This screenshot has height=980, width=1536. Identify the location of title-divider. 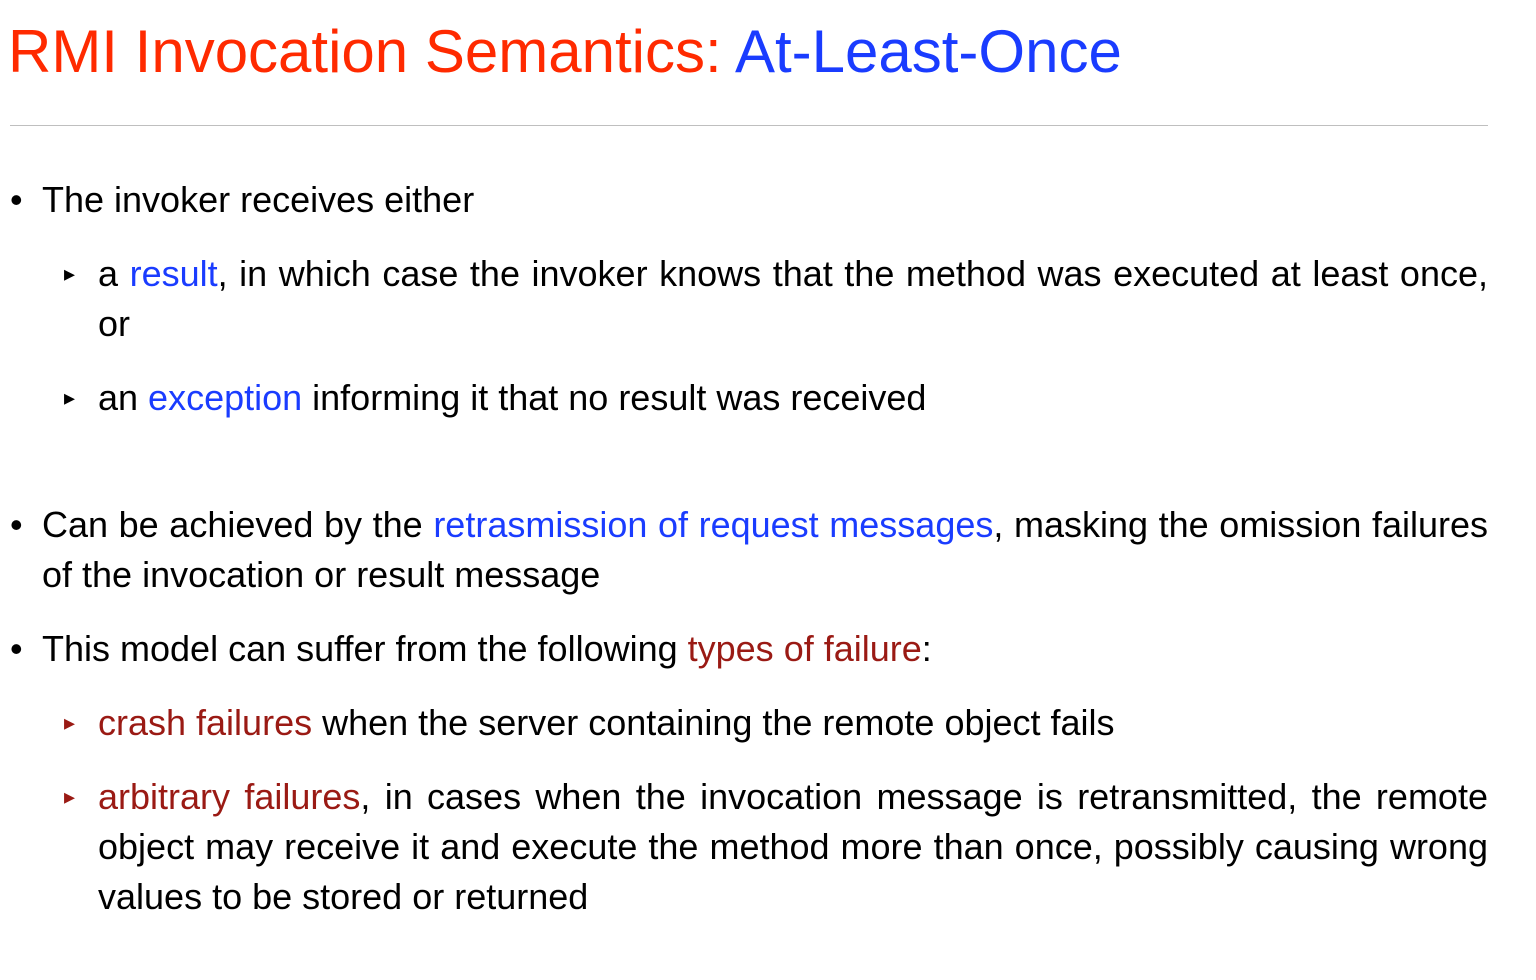
(749, 125).